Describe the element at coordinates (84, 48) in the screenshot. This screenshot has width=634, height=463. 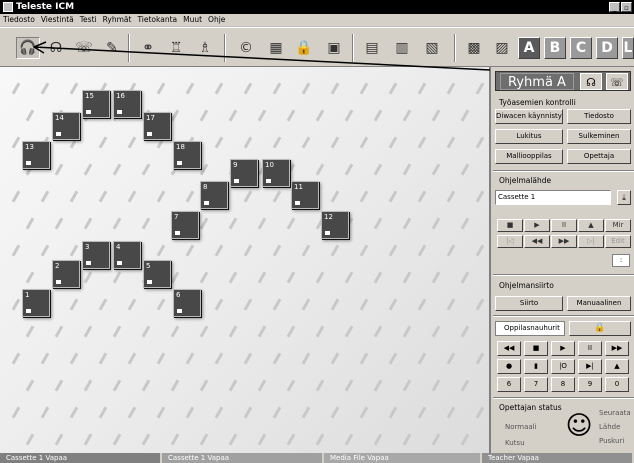
I see `talk-icon: ☏` at that location.